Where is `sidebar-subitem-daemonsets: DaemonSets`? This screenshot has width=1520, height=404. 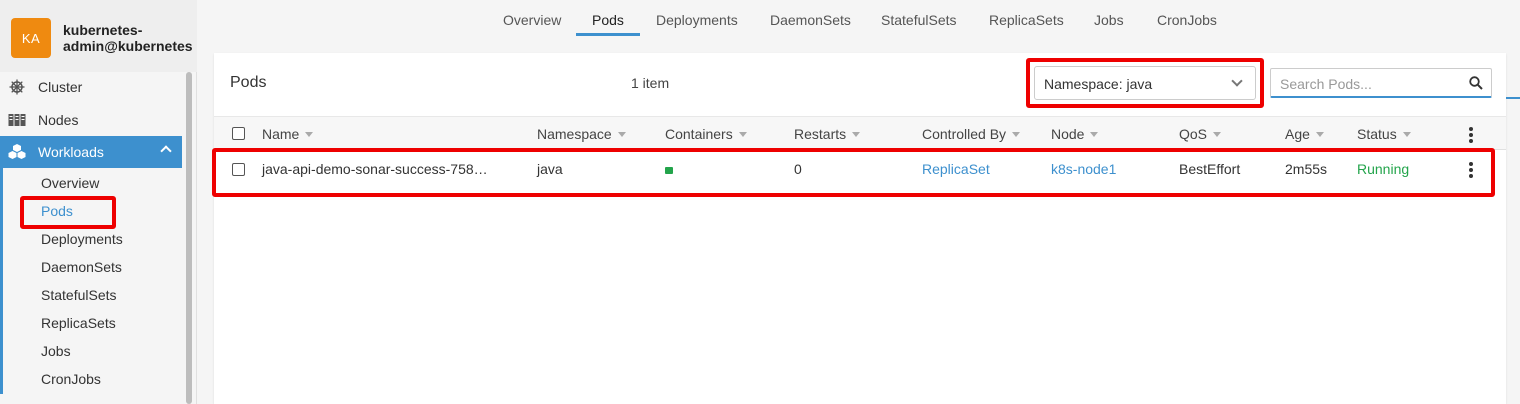
sidebar-subitem-daemonsets: DaemonSets is located at coordinates (81, 267).